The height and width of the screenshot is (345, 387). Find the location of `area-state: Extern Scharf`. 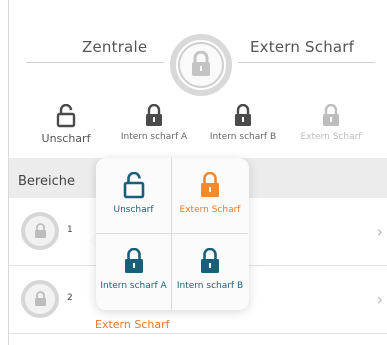

area-state: Extern Scharf is located at coordinates (132, 324).